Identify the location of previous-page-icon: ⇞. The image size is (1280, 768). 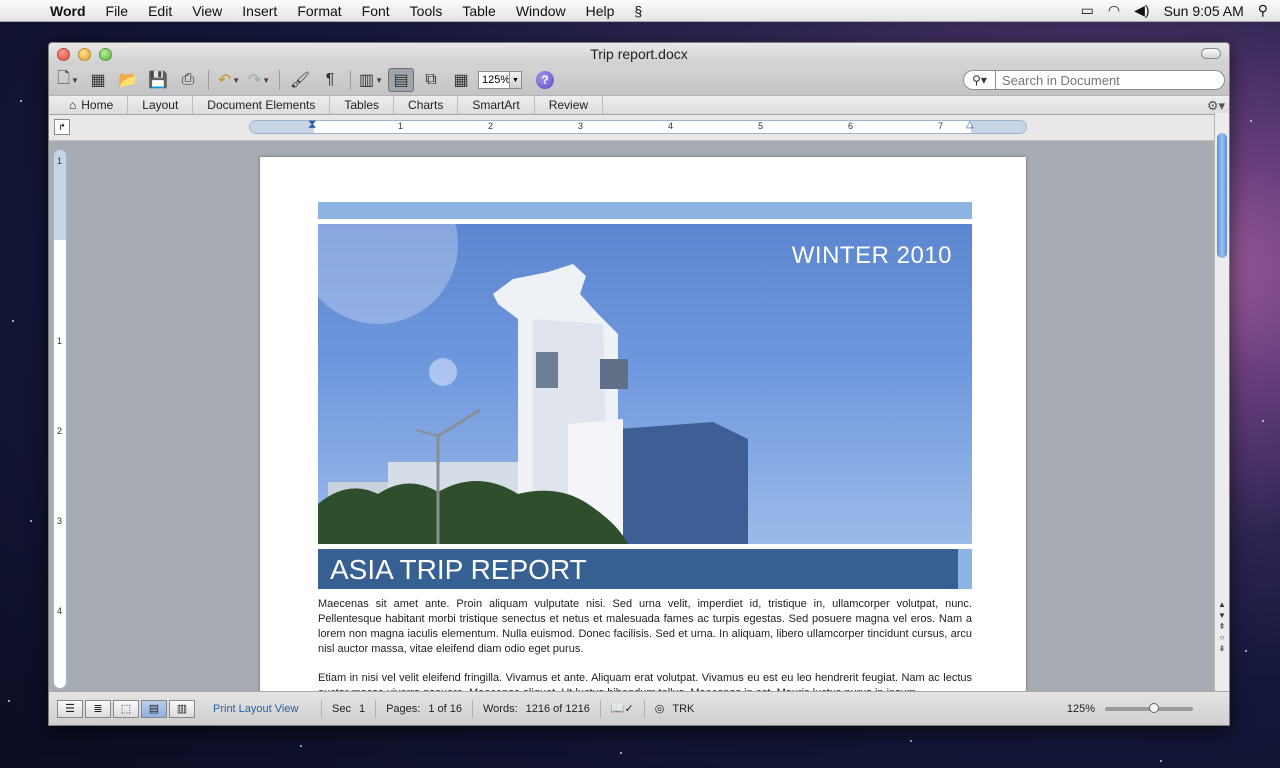
(1222, 626).